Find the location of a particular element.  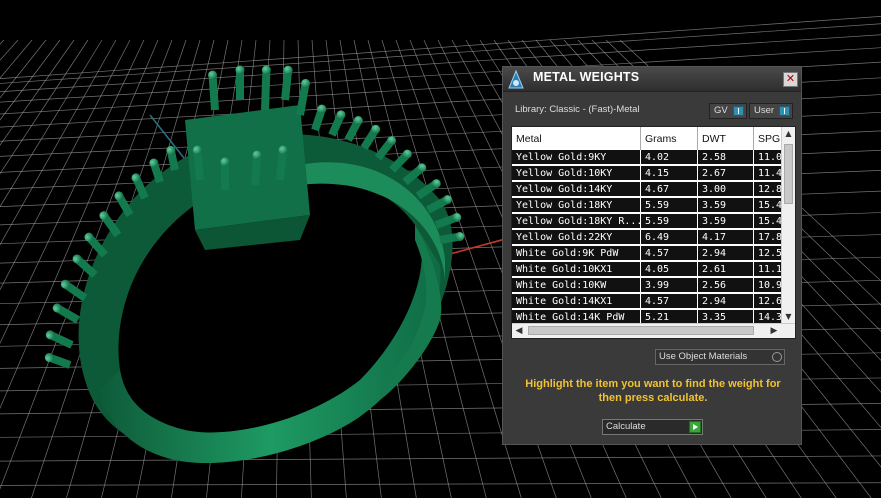

user-toggle: User is located at coordinates (771, 111).